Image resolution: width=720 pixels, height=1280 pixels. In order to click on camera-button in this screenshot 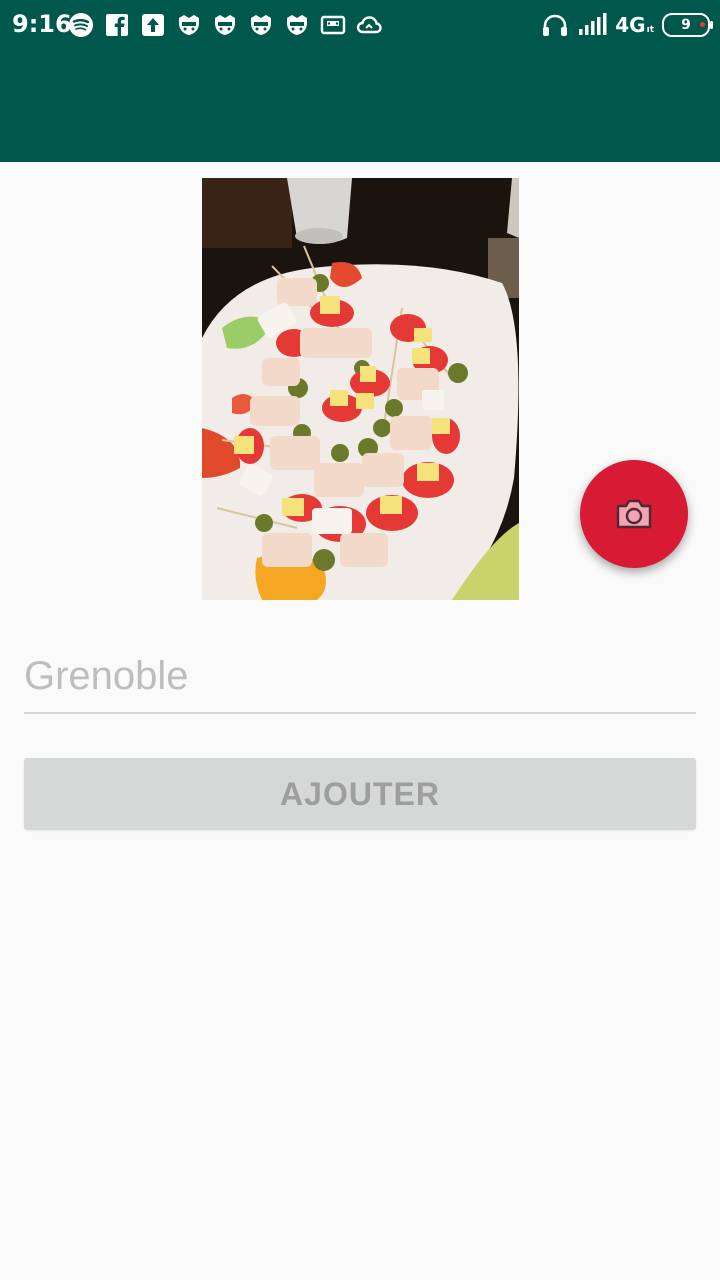, I will do `click(634, 514)`.